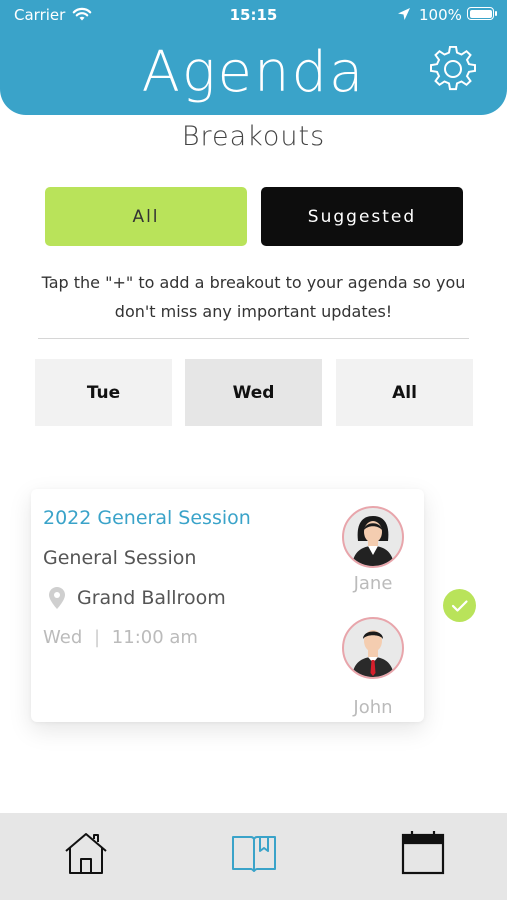  I want to click on added-check-button, so click(459, 605).